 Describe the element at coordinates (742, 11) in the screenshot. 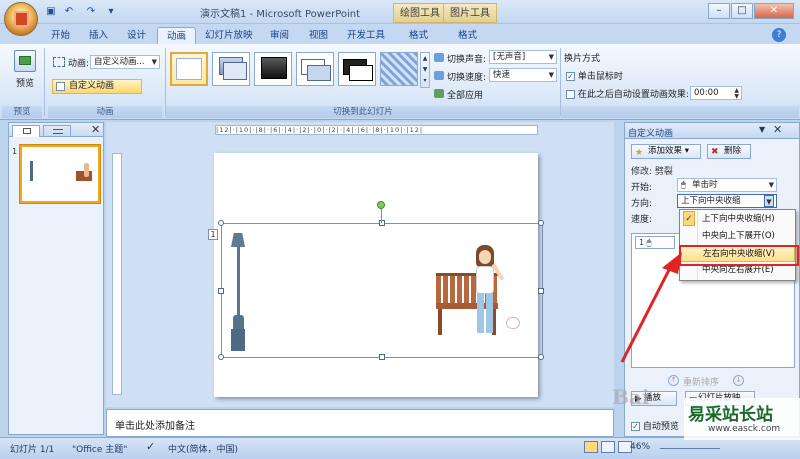

I see `maximize-button: □` at that location.